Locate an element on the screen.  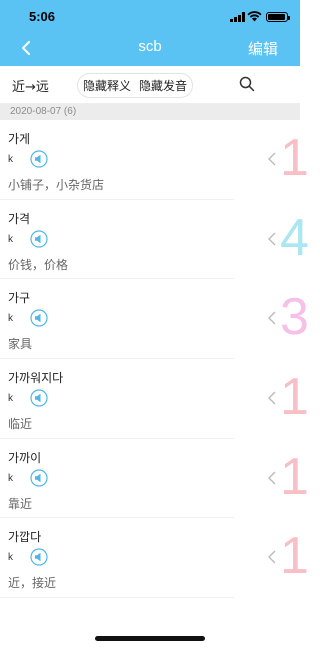
status-time: 5:06 is located at coordinates (42, 16).